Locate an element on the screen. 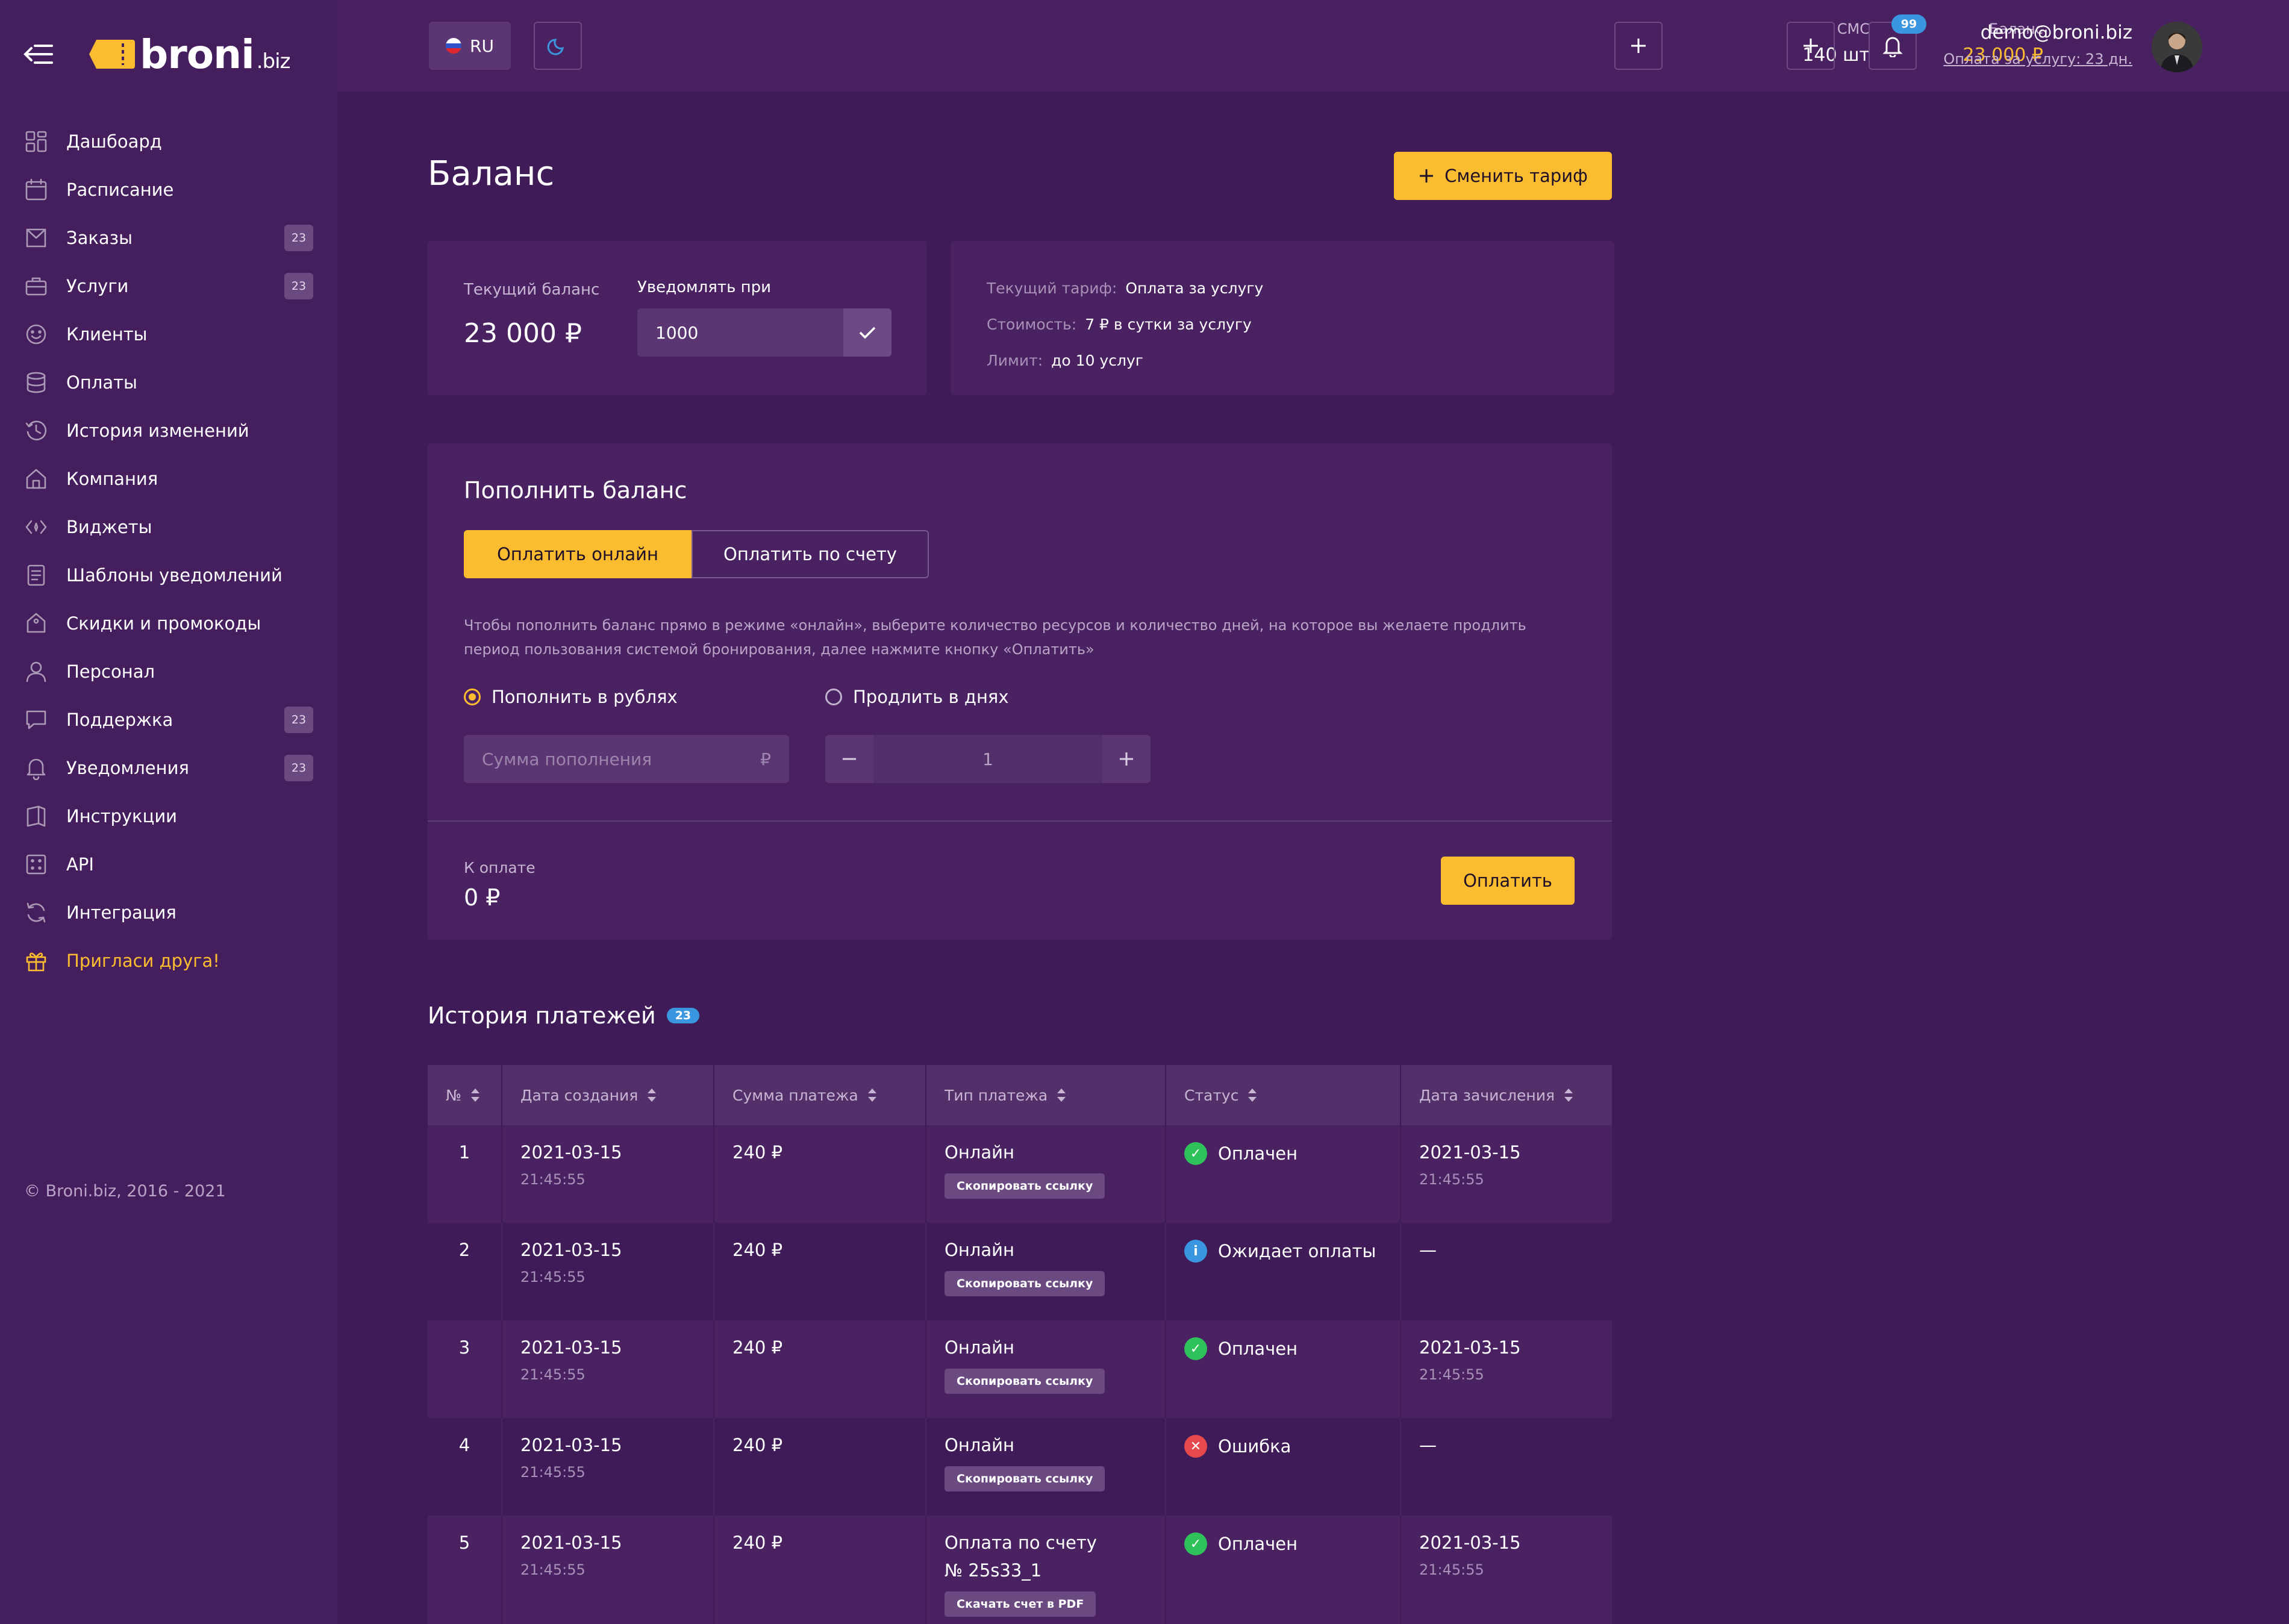 Image resolution: width=2289 pixels, height=1624 pixels. paid-date: — is located at coordinates (1428, 1250).